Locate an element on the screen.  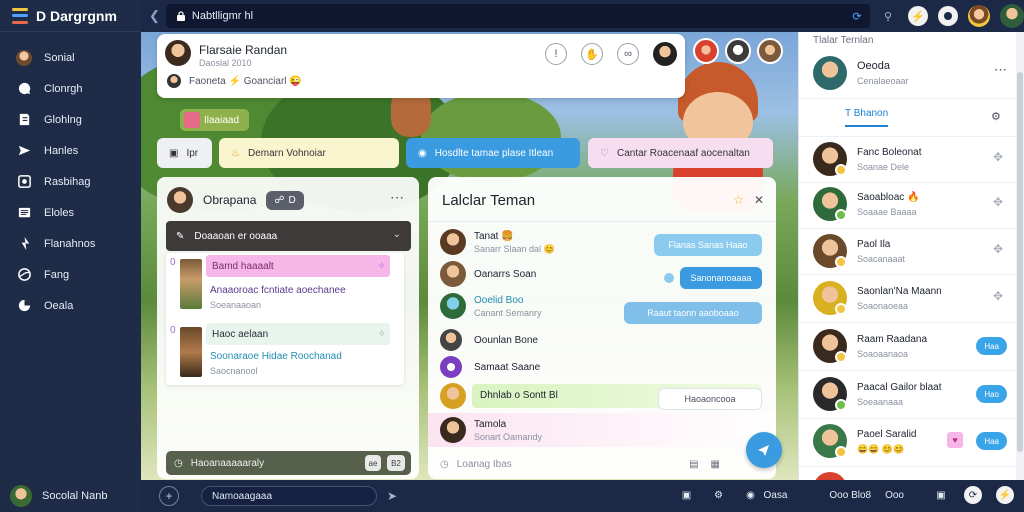
send-icon: ➤ is located at coordinates (392, 496).